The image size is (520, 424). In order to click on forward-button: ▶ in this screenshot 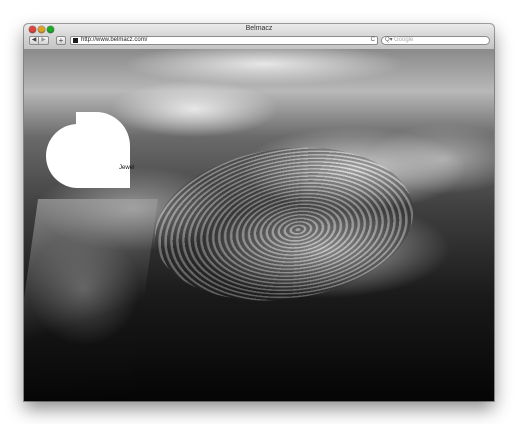, I will do `click(44, 40)`.